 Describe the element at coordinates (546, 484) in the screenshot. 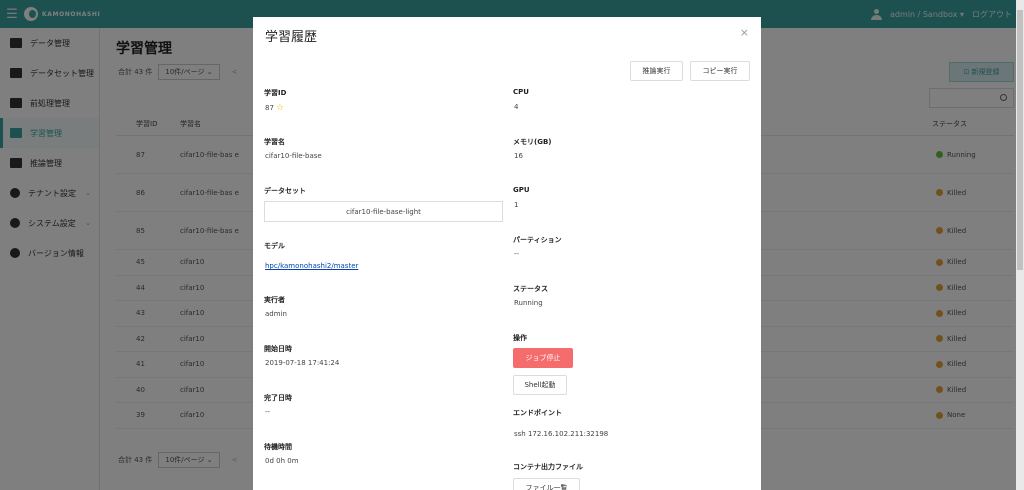

I see `file-list-button: ファイル一覧` at that location.